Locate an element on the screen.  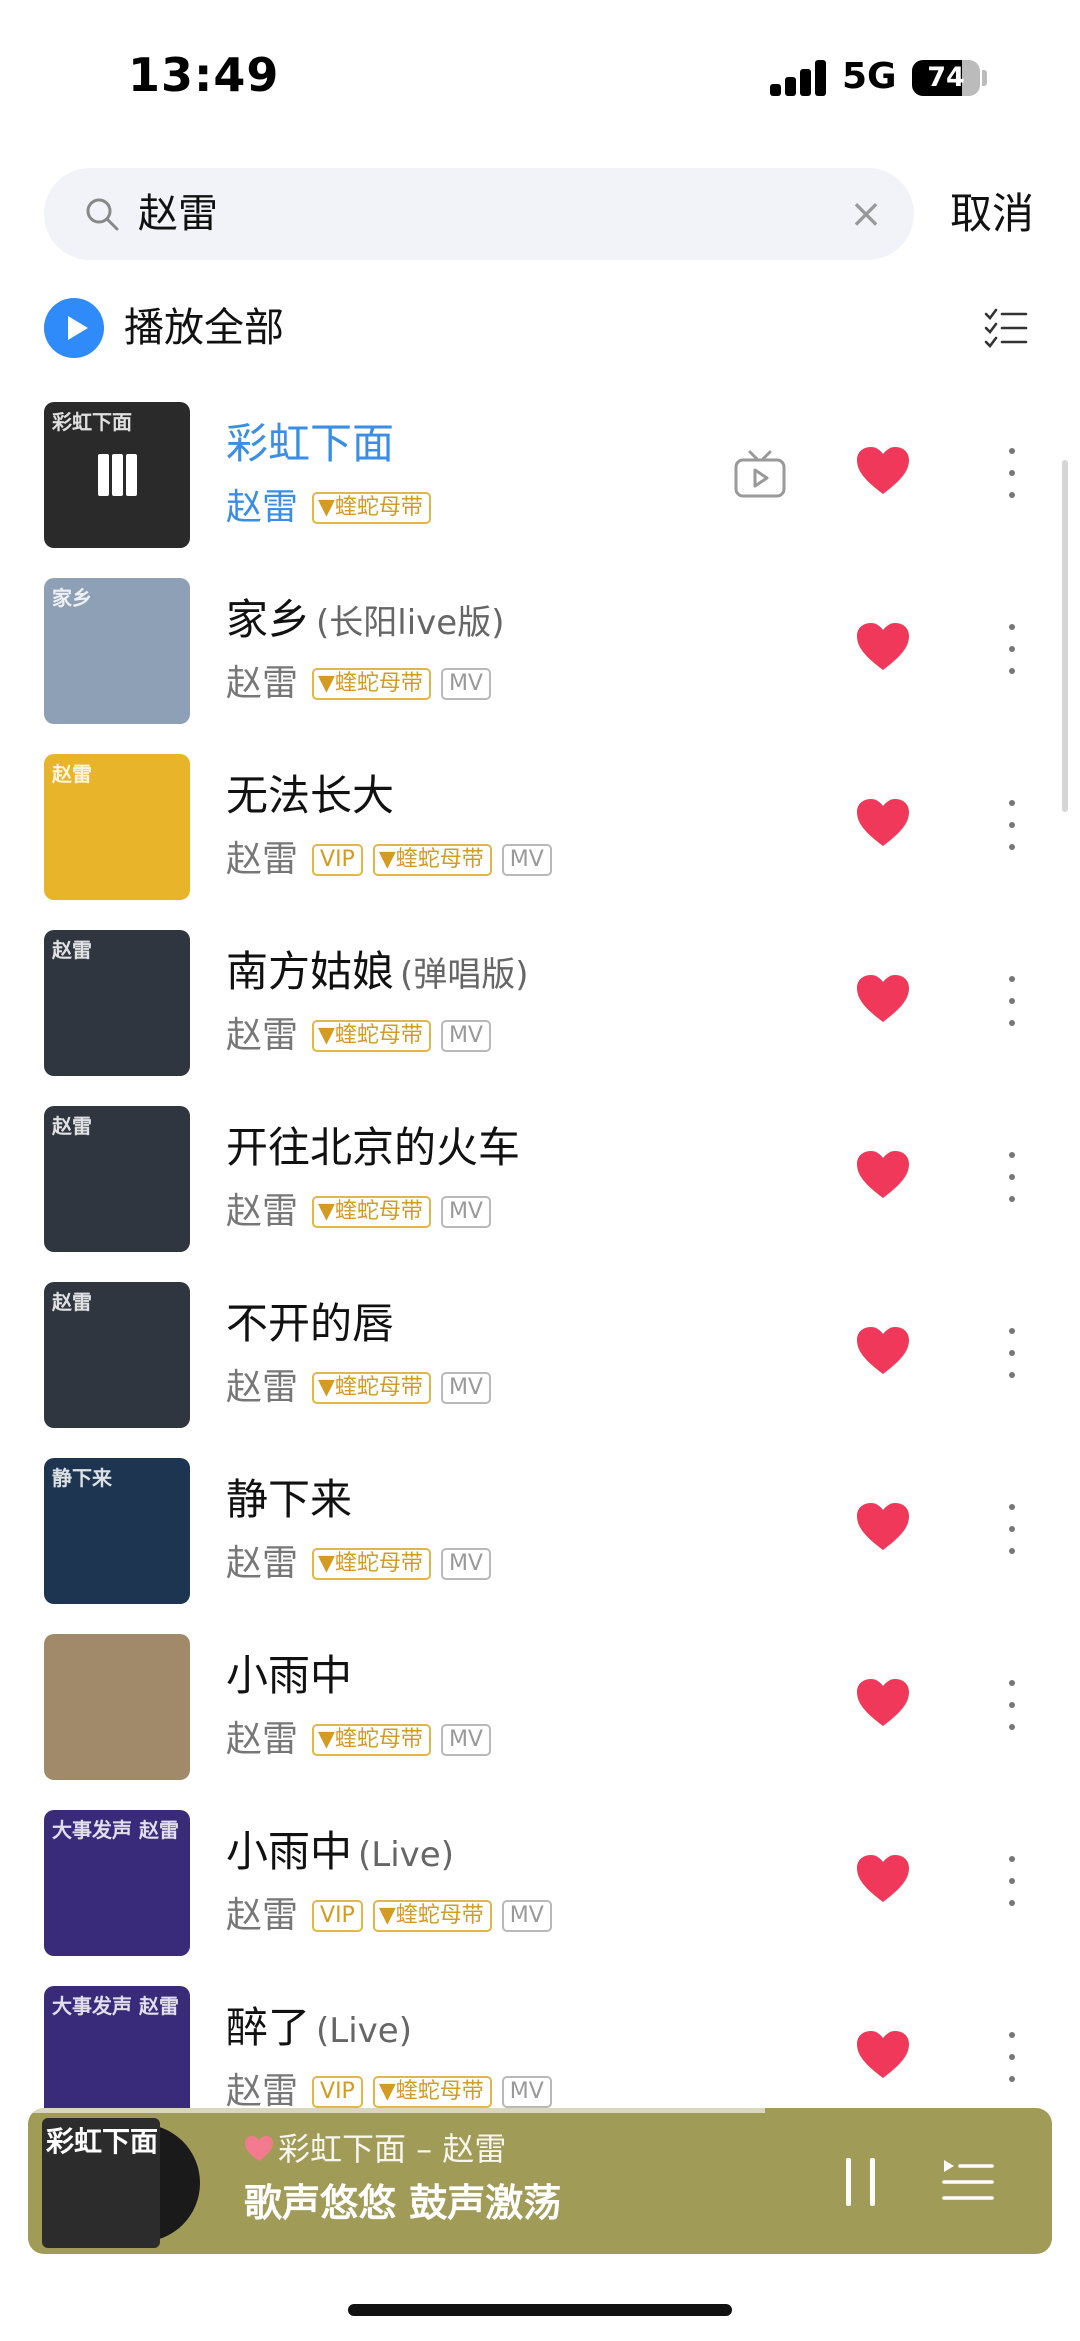
cancel-button: 取消 is located at coordinates (992, 214).